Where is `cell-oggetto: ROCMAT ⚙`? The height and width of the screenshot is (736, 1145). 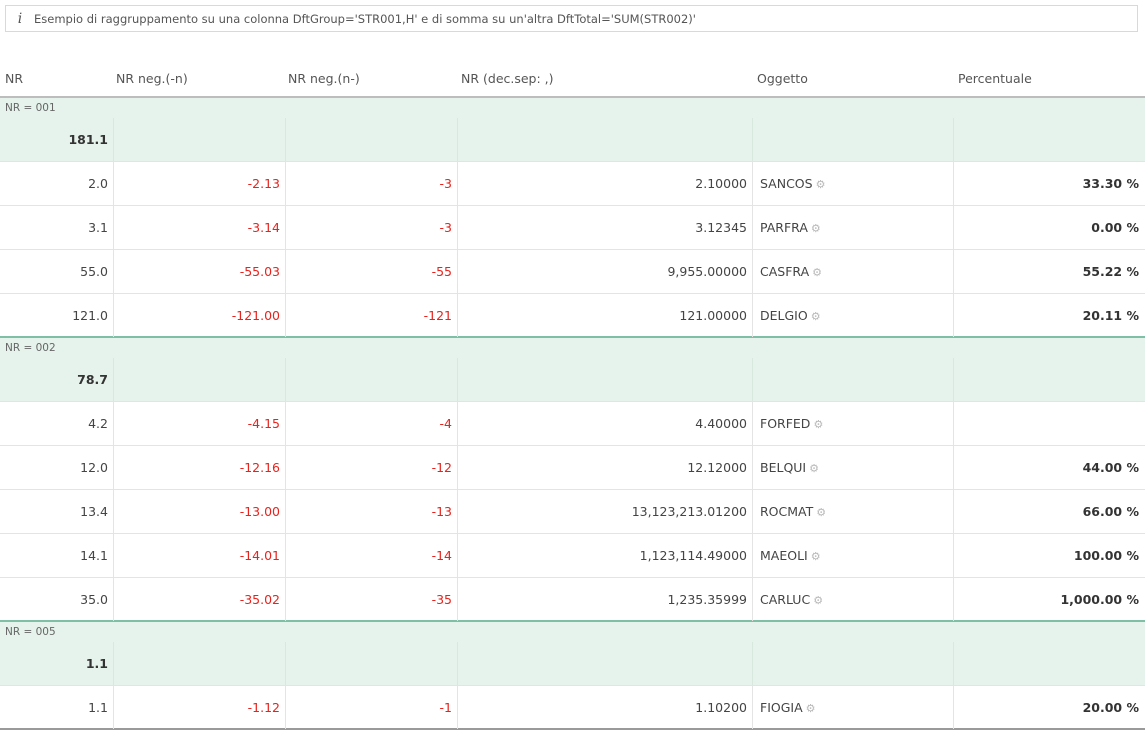
cell-oggetto: ROCMAT ⚙ is located at coordinates (852, 511).